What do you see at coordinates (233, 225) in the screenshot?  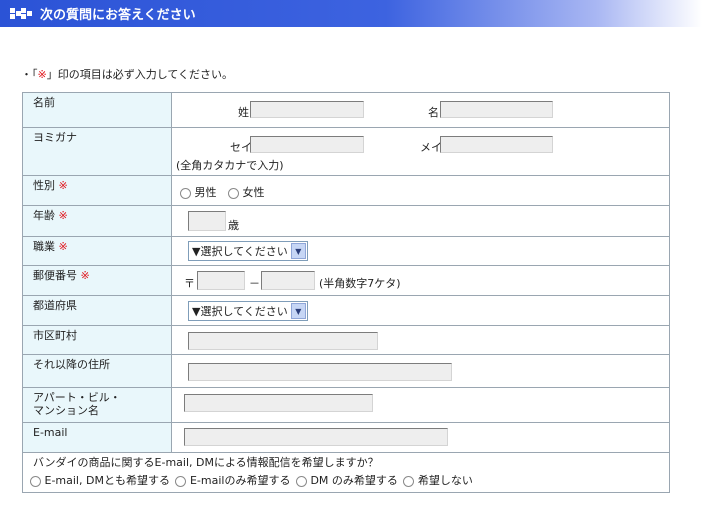 I see `age-unit: 歳` at bounding box center [233, 225].